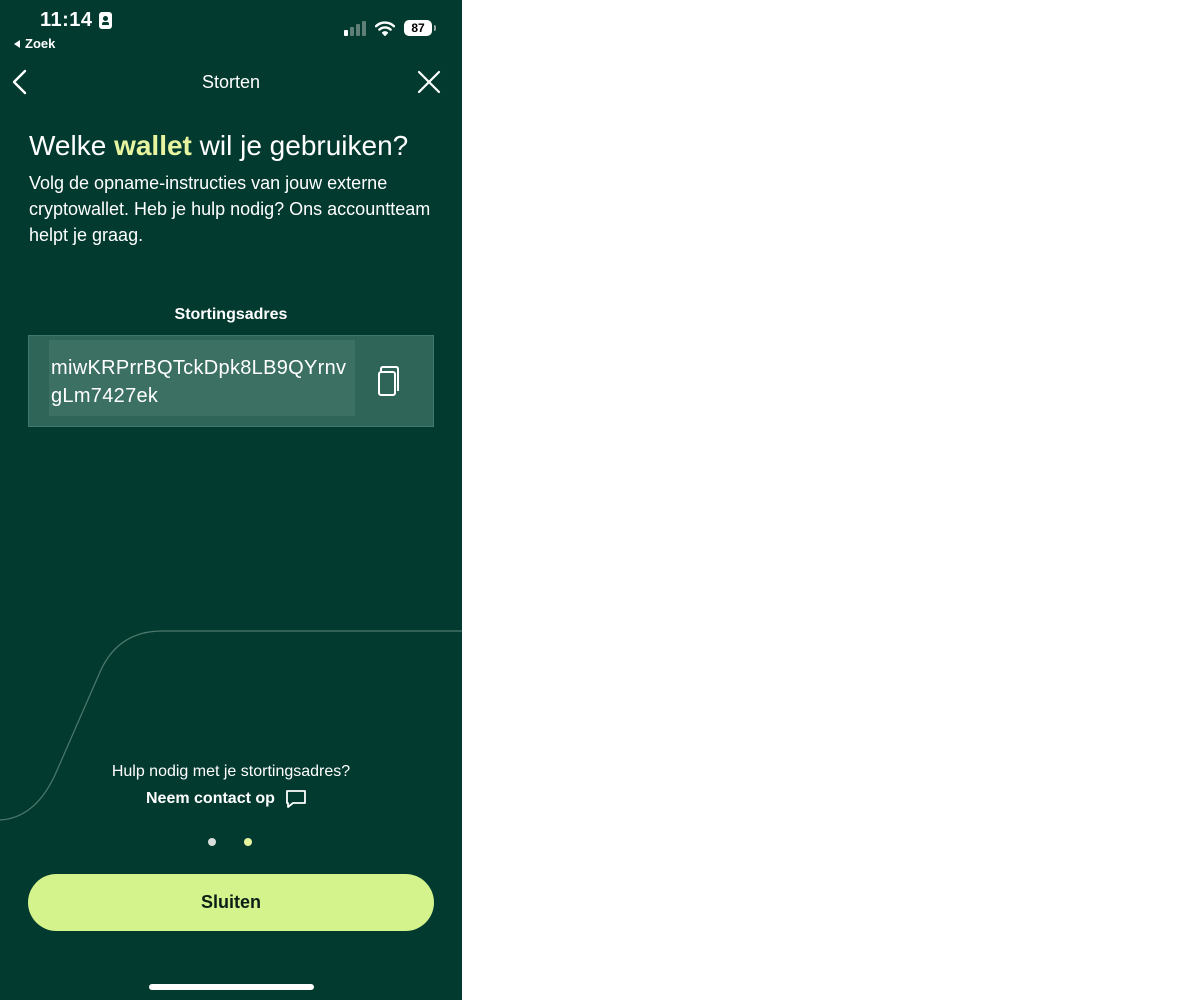 The width and height of the screenshot is (1200, 1000). Describe the element at coordinates (231, 314) in the screenshot. I see `deposit-address-label: Stortingsadres` at that location.